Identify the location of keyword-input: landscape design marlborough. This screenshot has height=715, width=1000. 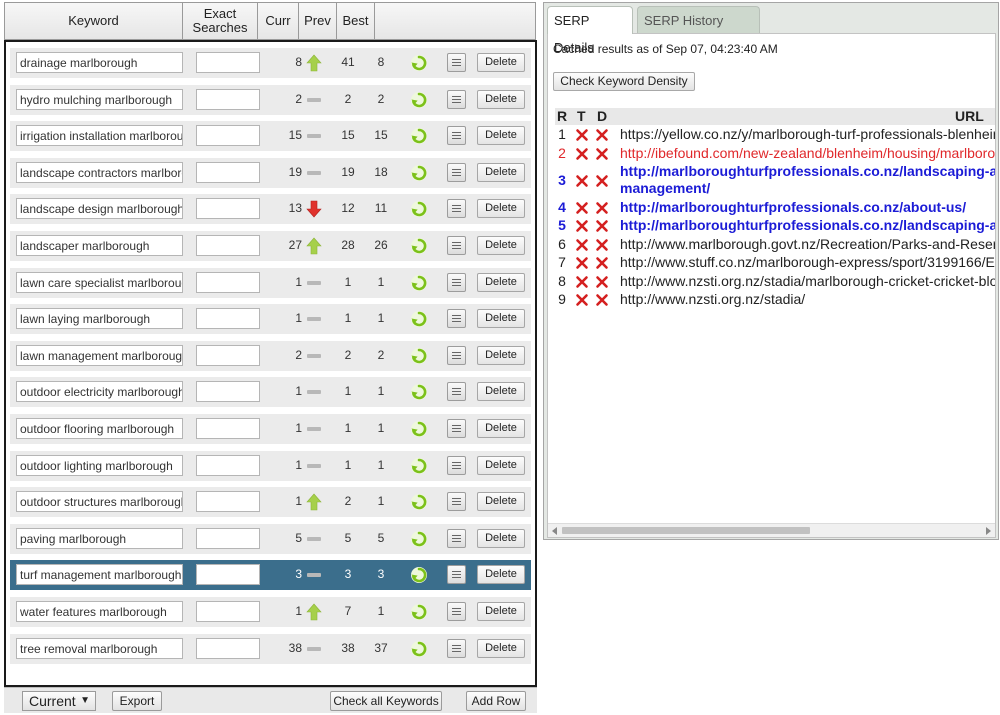
(99, 209).